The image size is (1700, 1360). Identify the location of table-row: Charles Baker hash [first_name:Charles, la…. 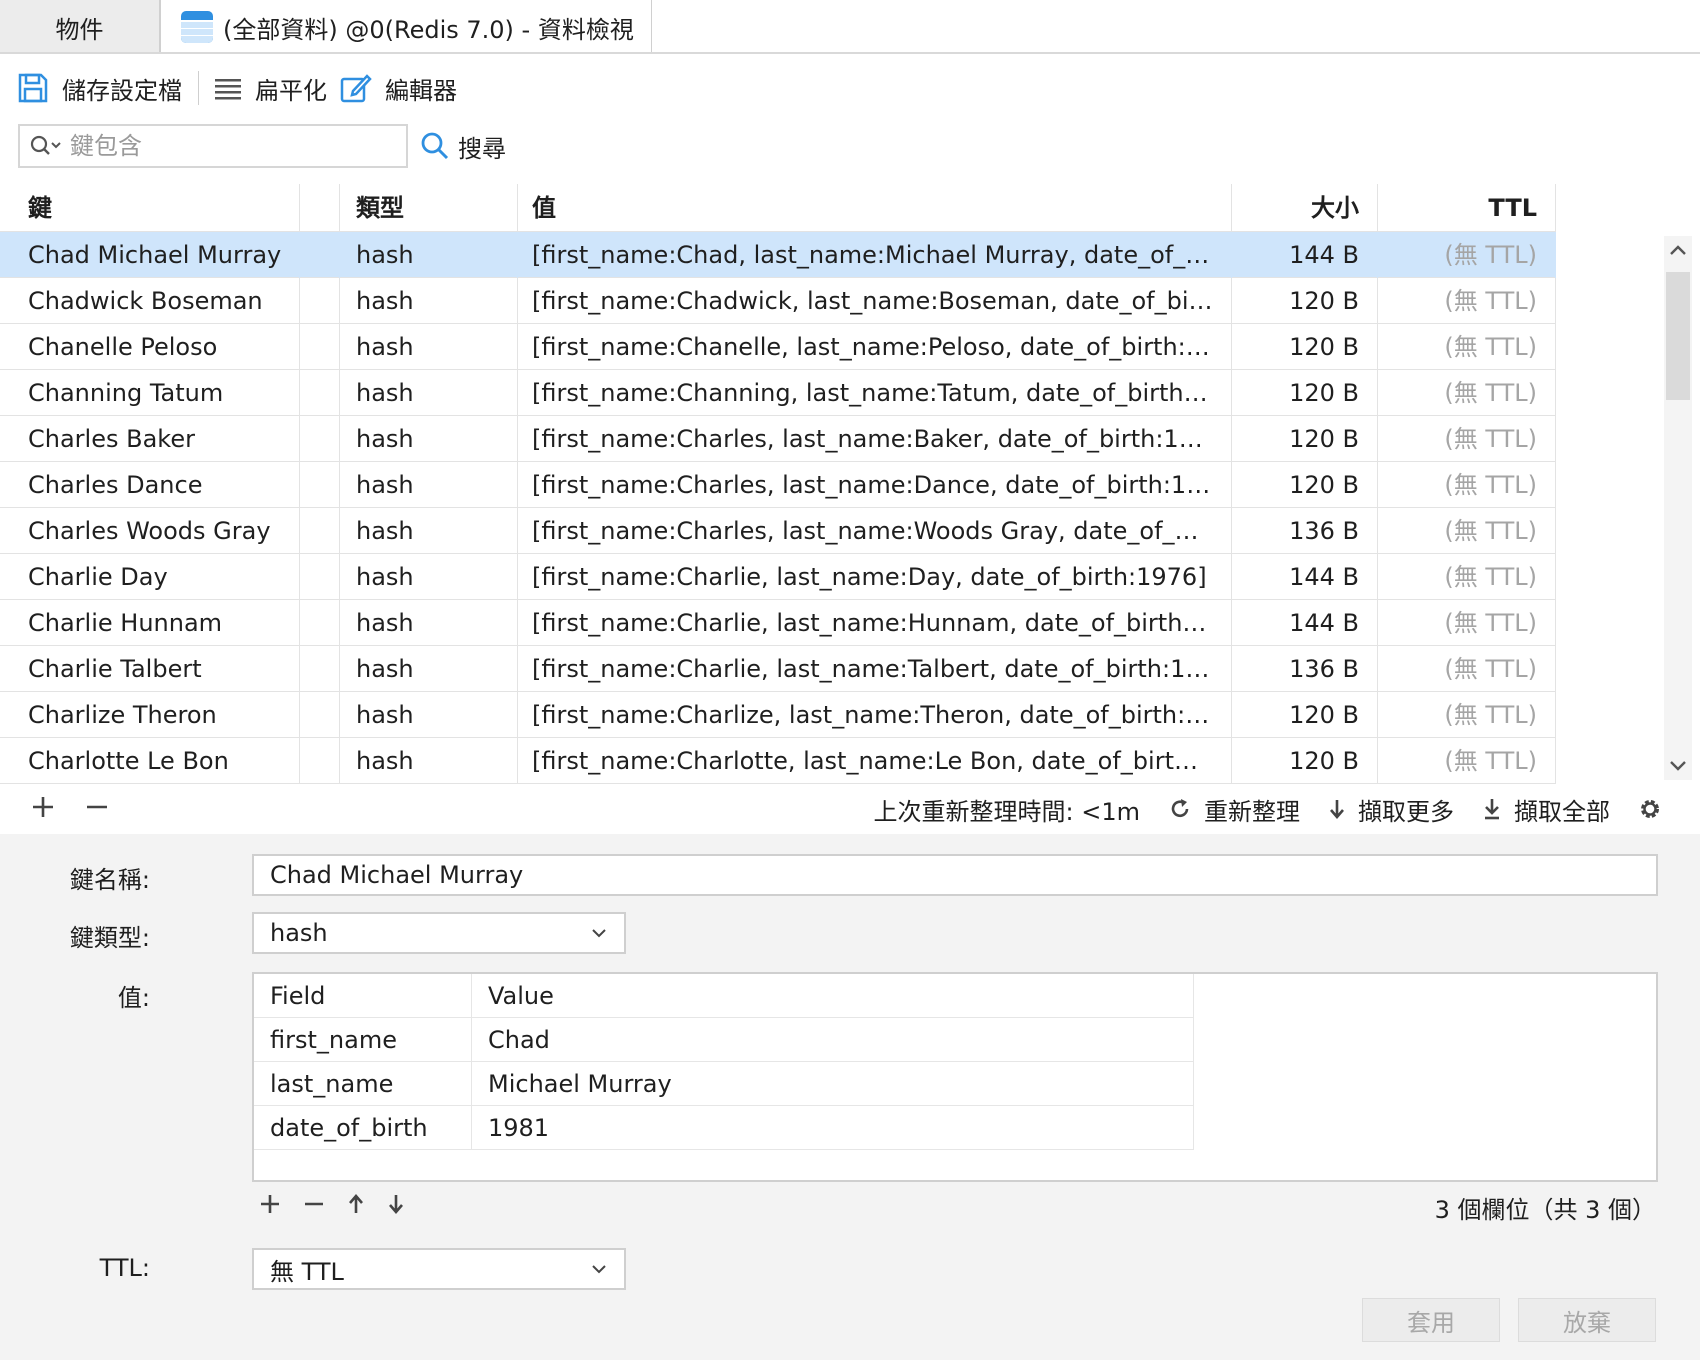
(778, 439).